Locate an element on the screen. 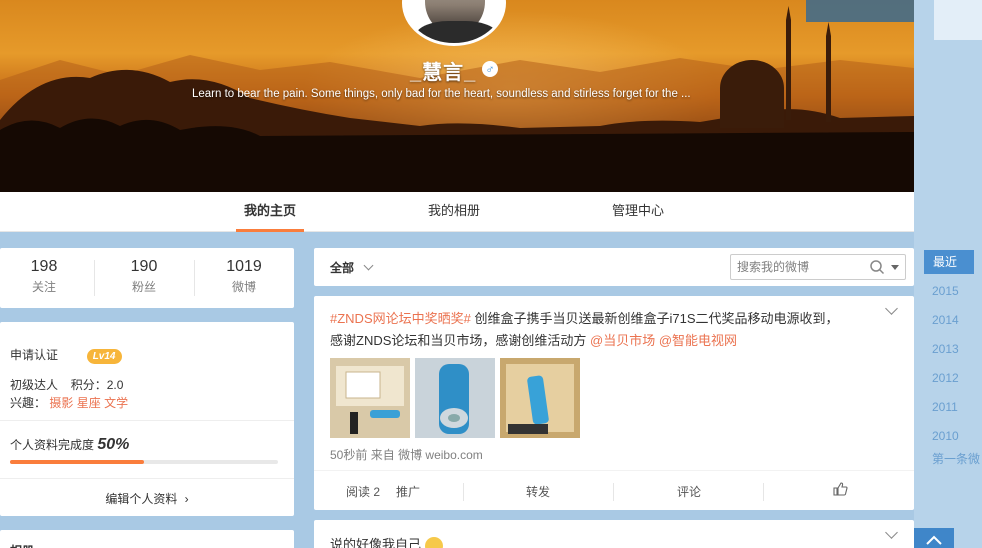 The height and width of the screenshot is (548, 982). stat-weibo-count: 1019 is located at coordinates (244, 266).